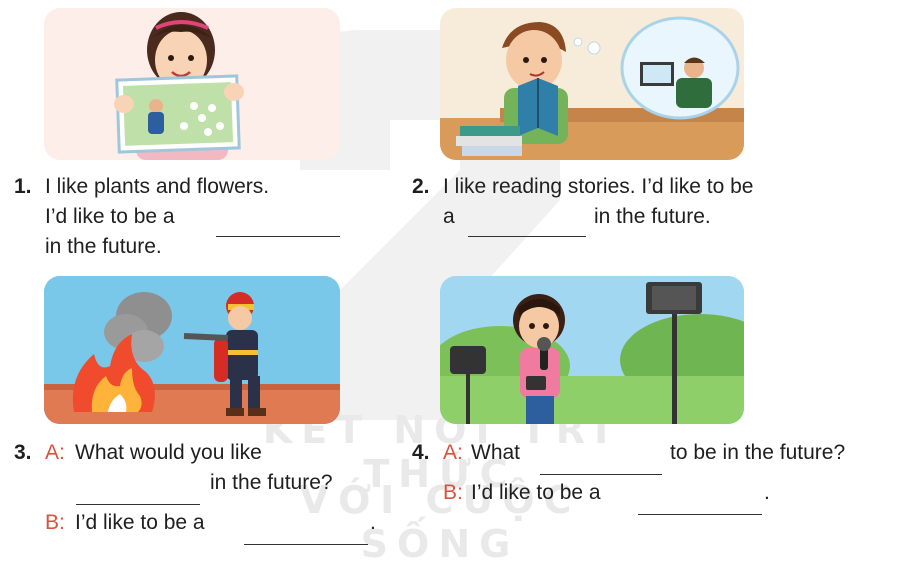 This screenshot has height=566, width=905. I want to click on picture-reporter, so click(592, 350).